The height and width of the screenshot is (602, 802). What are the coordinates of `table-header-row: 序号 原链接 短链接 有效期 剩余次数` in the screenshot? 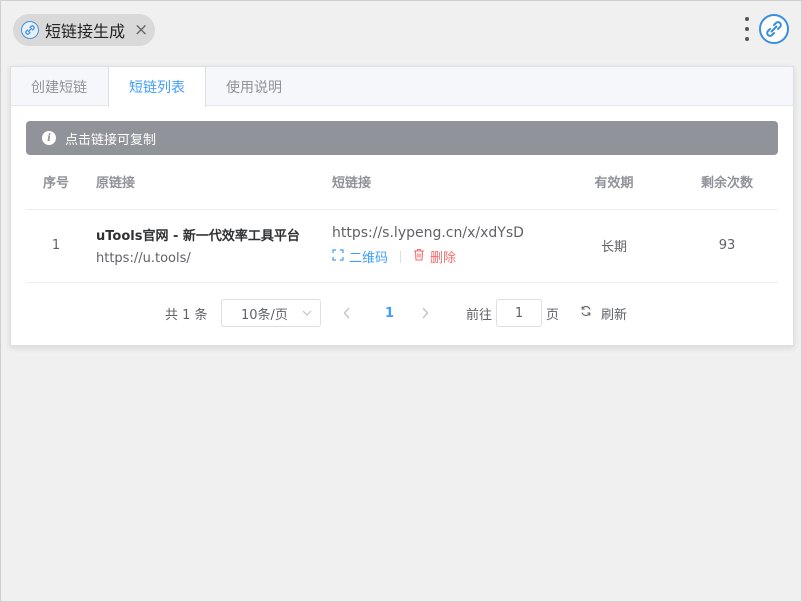 It's located at (402, 182).